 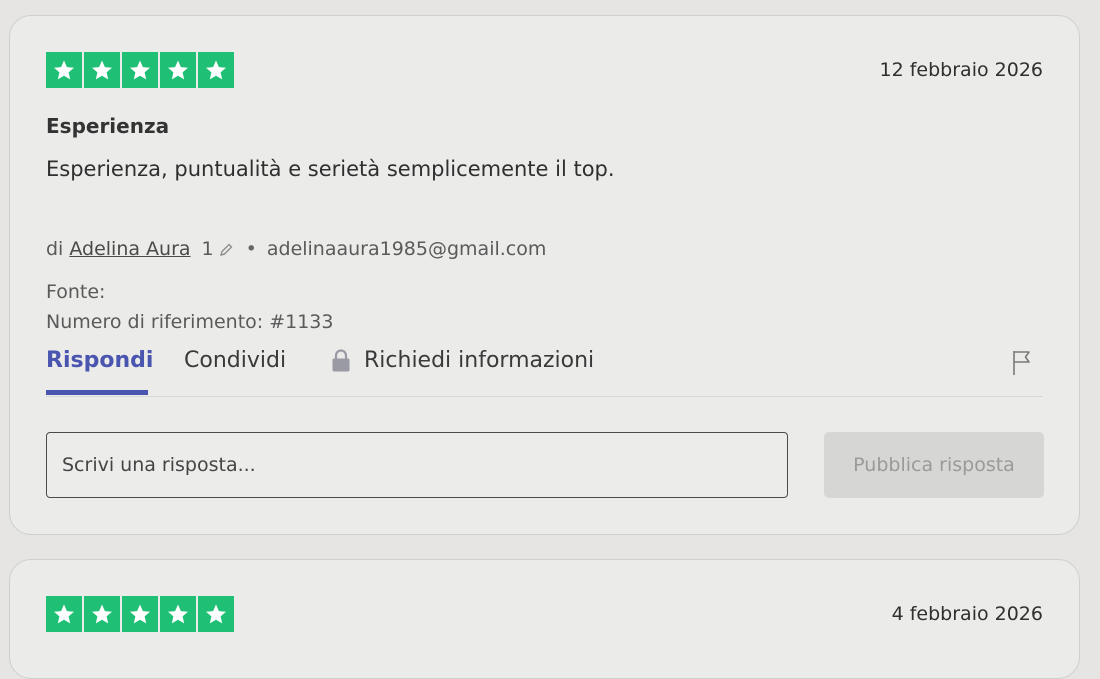 I want to click on tab-reply: Rispondi, so click(x=100, y=370).